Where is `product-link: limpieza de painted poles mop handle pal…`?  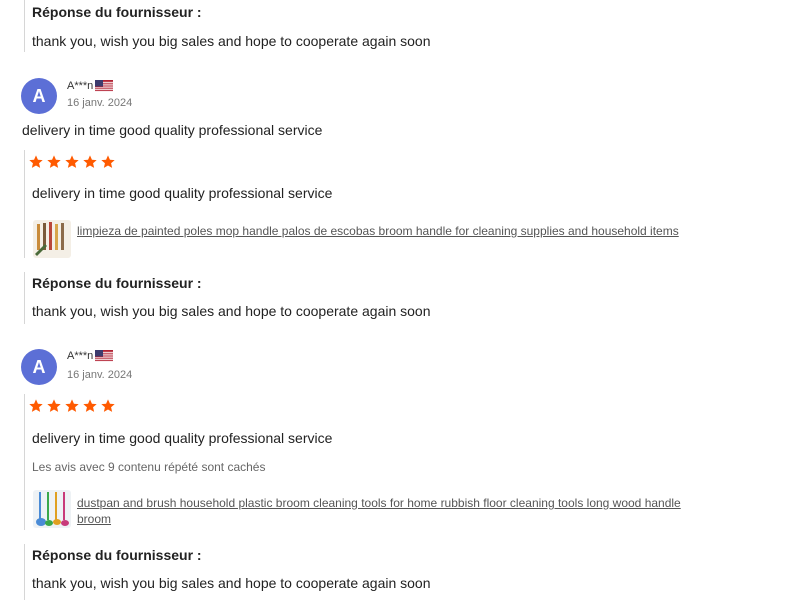
product-link: limpieza de painted poles mop handle pal… is located at coordinates (397, 231).